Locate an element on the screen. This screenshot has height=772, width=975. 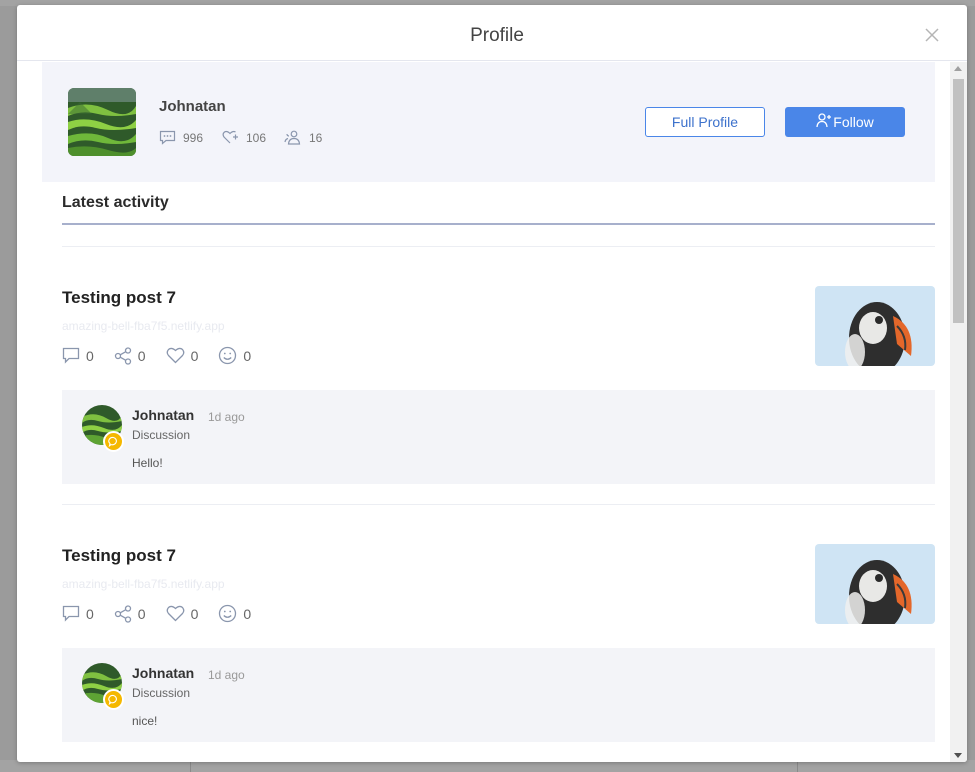
scrollbar is located at coordinates (958, 412).